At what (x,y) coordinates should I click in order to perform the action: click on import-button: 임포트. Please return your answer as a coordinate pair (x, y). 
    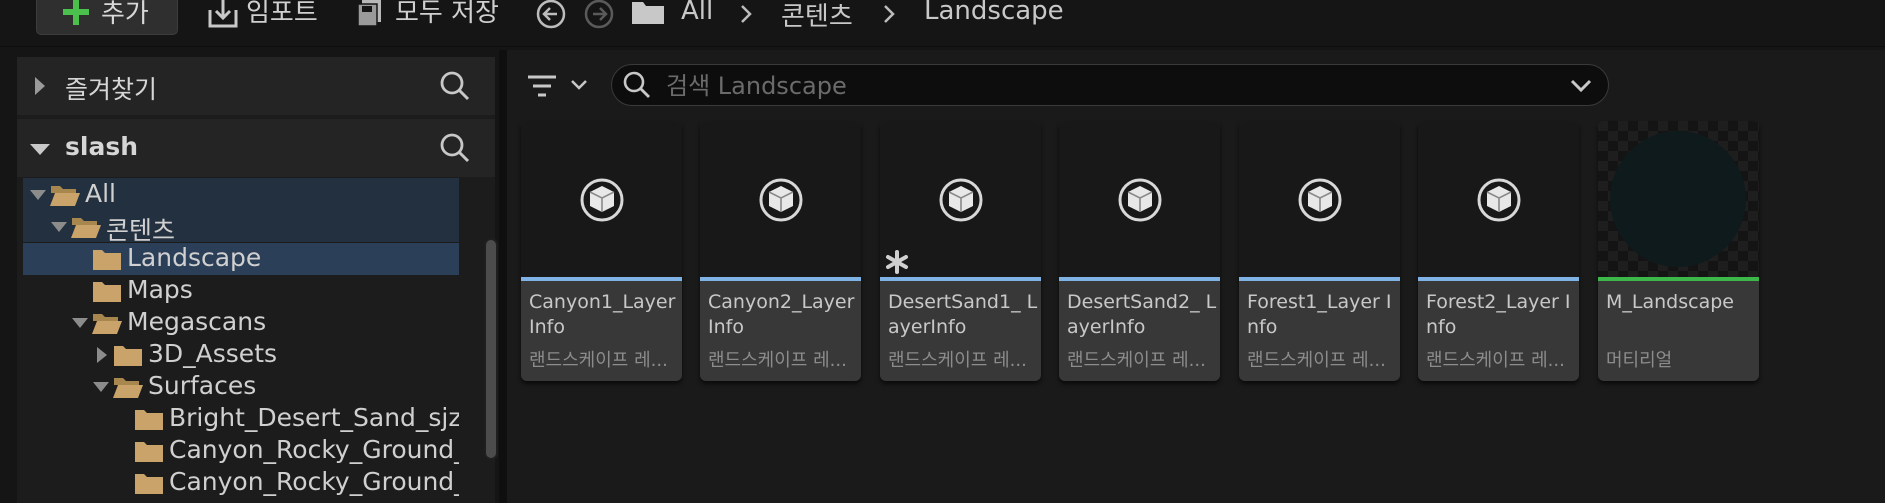
    Looking at the image, I should click on (266, 17).